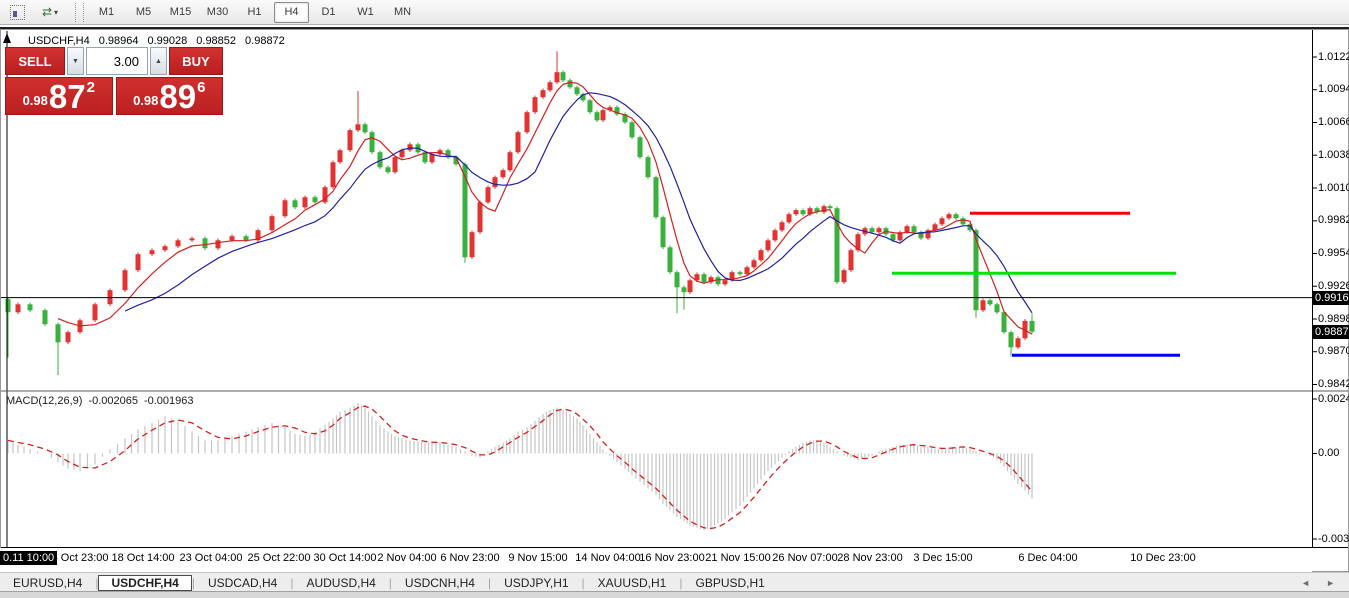 This screenshot has height=598, width=1349. Describe the element at coordinates (345, 558) in the screenshot. I see `time-axis-label: 30 Oct 14:00` at that location.